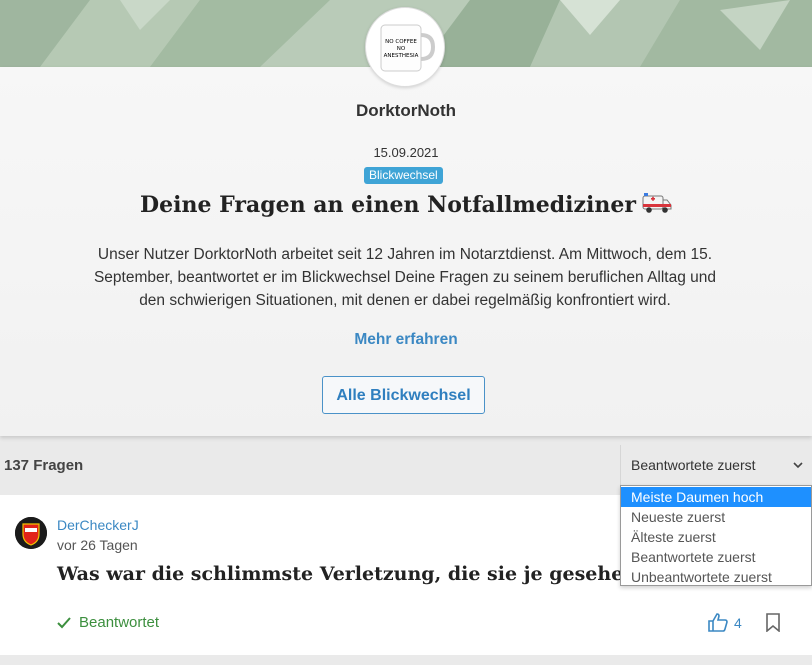 The width and height of the screenshot is (812, 665). I want to click on more-link: Mehr erfahren, so click(406, 340).